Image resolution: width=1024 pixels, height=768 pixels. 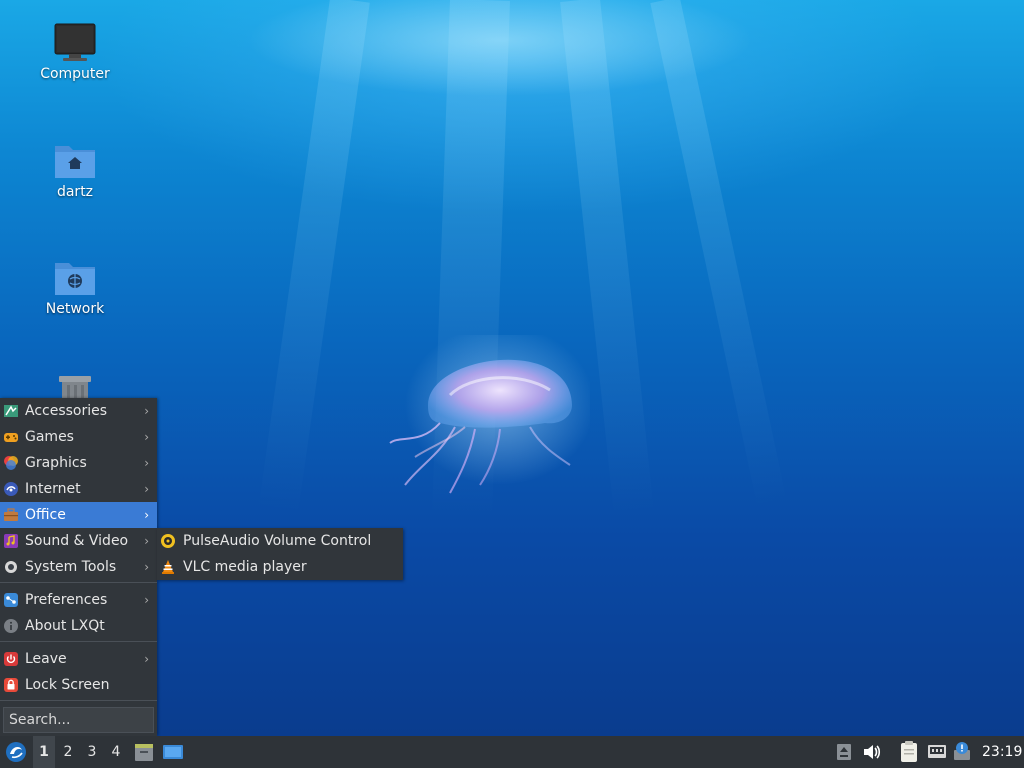 What do you see at coordinates (11, 600) in the screenshot?
I see `preferences-icon` at bounding box center [11, 600].